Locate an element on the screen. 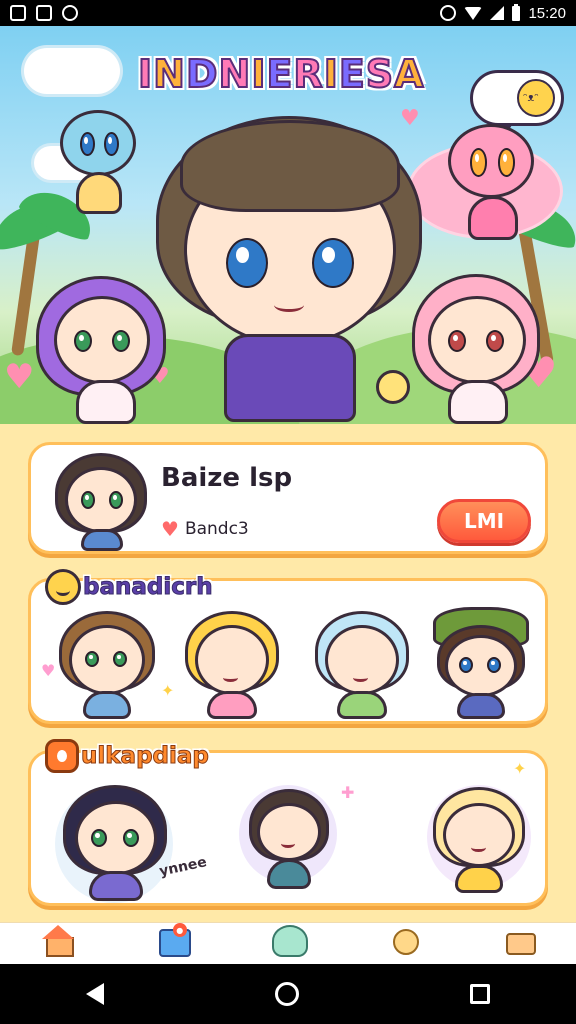 The width and height of the screenshot is (576, 1024). blue-creature-mascot is located at coordinates (98, 165).